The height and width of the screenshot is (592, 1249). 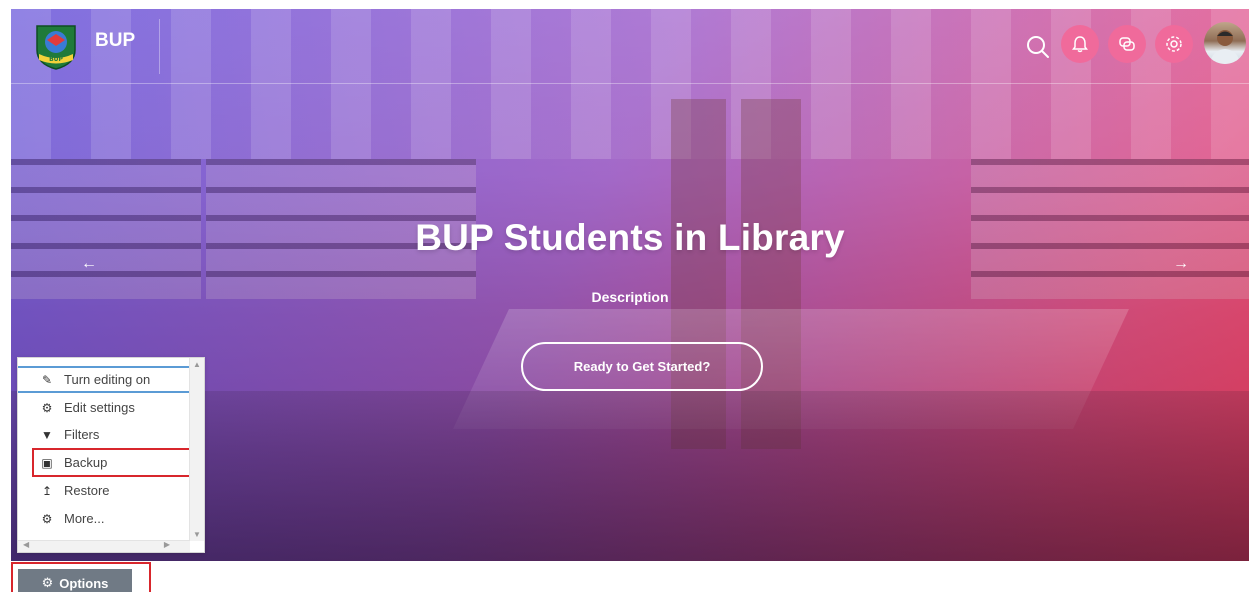 What do you see at coordinates (118, 462) in the screenshot?
I see `menu-item-backup: ▣ Backup` at bounding box center [118, 462].